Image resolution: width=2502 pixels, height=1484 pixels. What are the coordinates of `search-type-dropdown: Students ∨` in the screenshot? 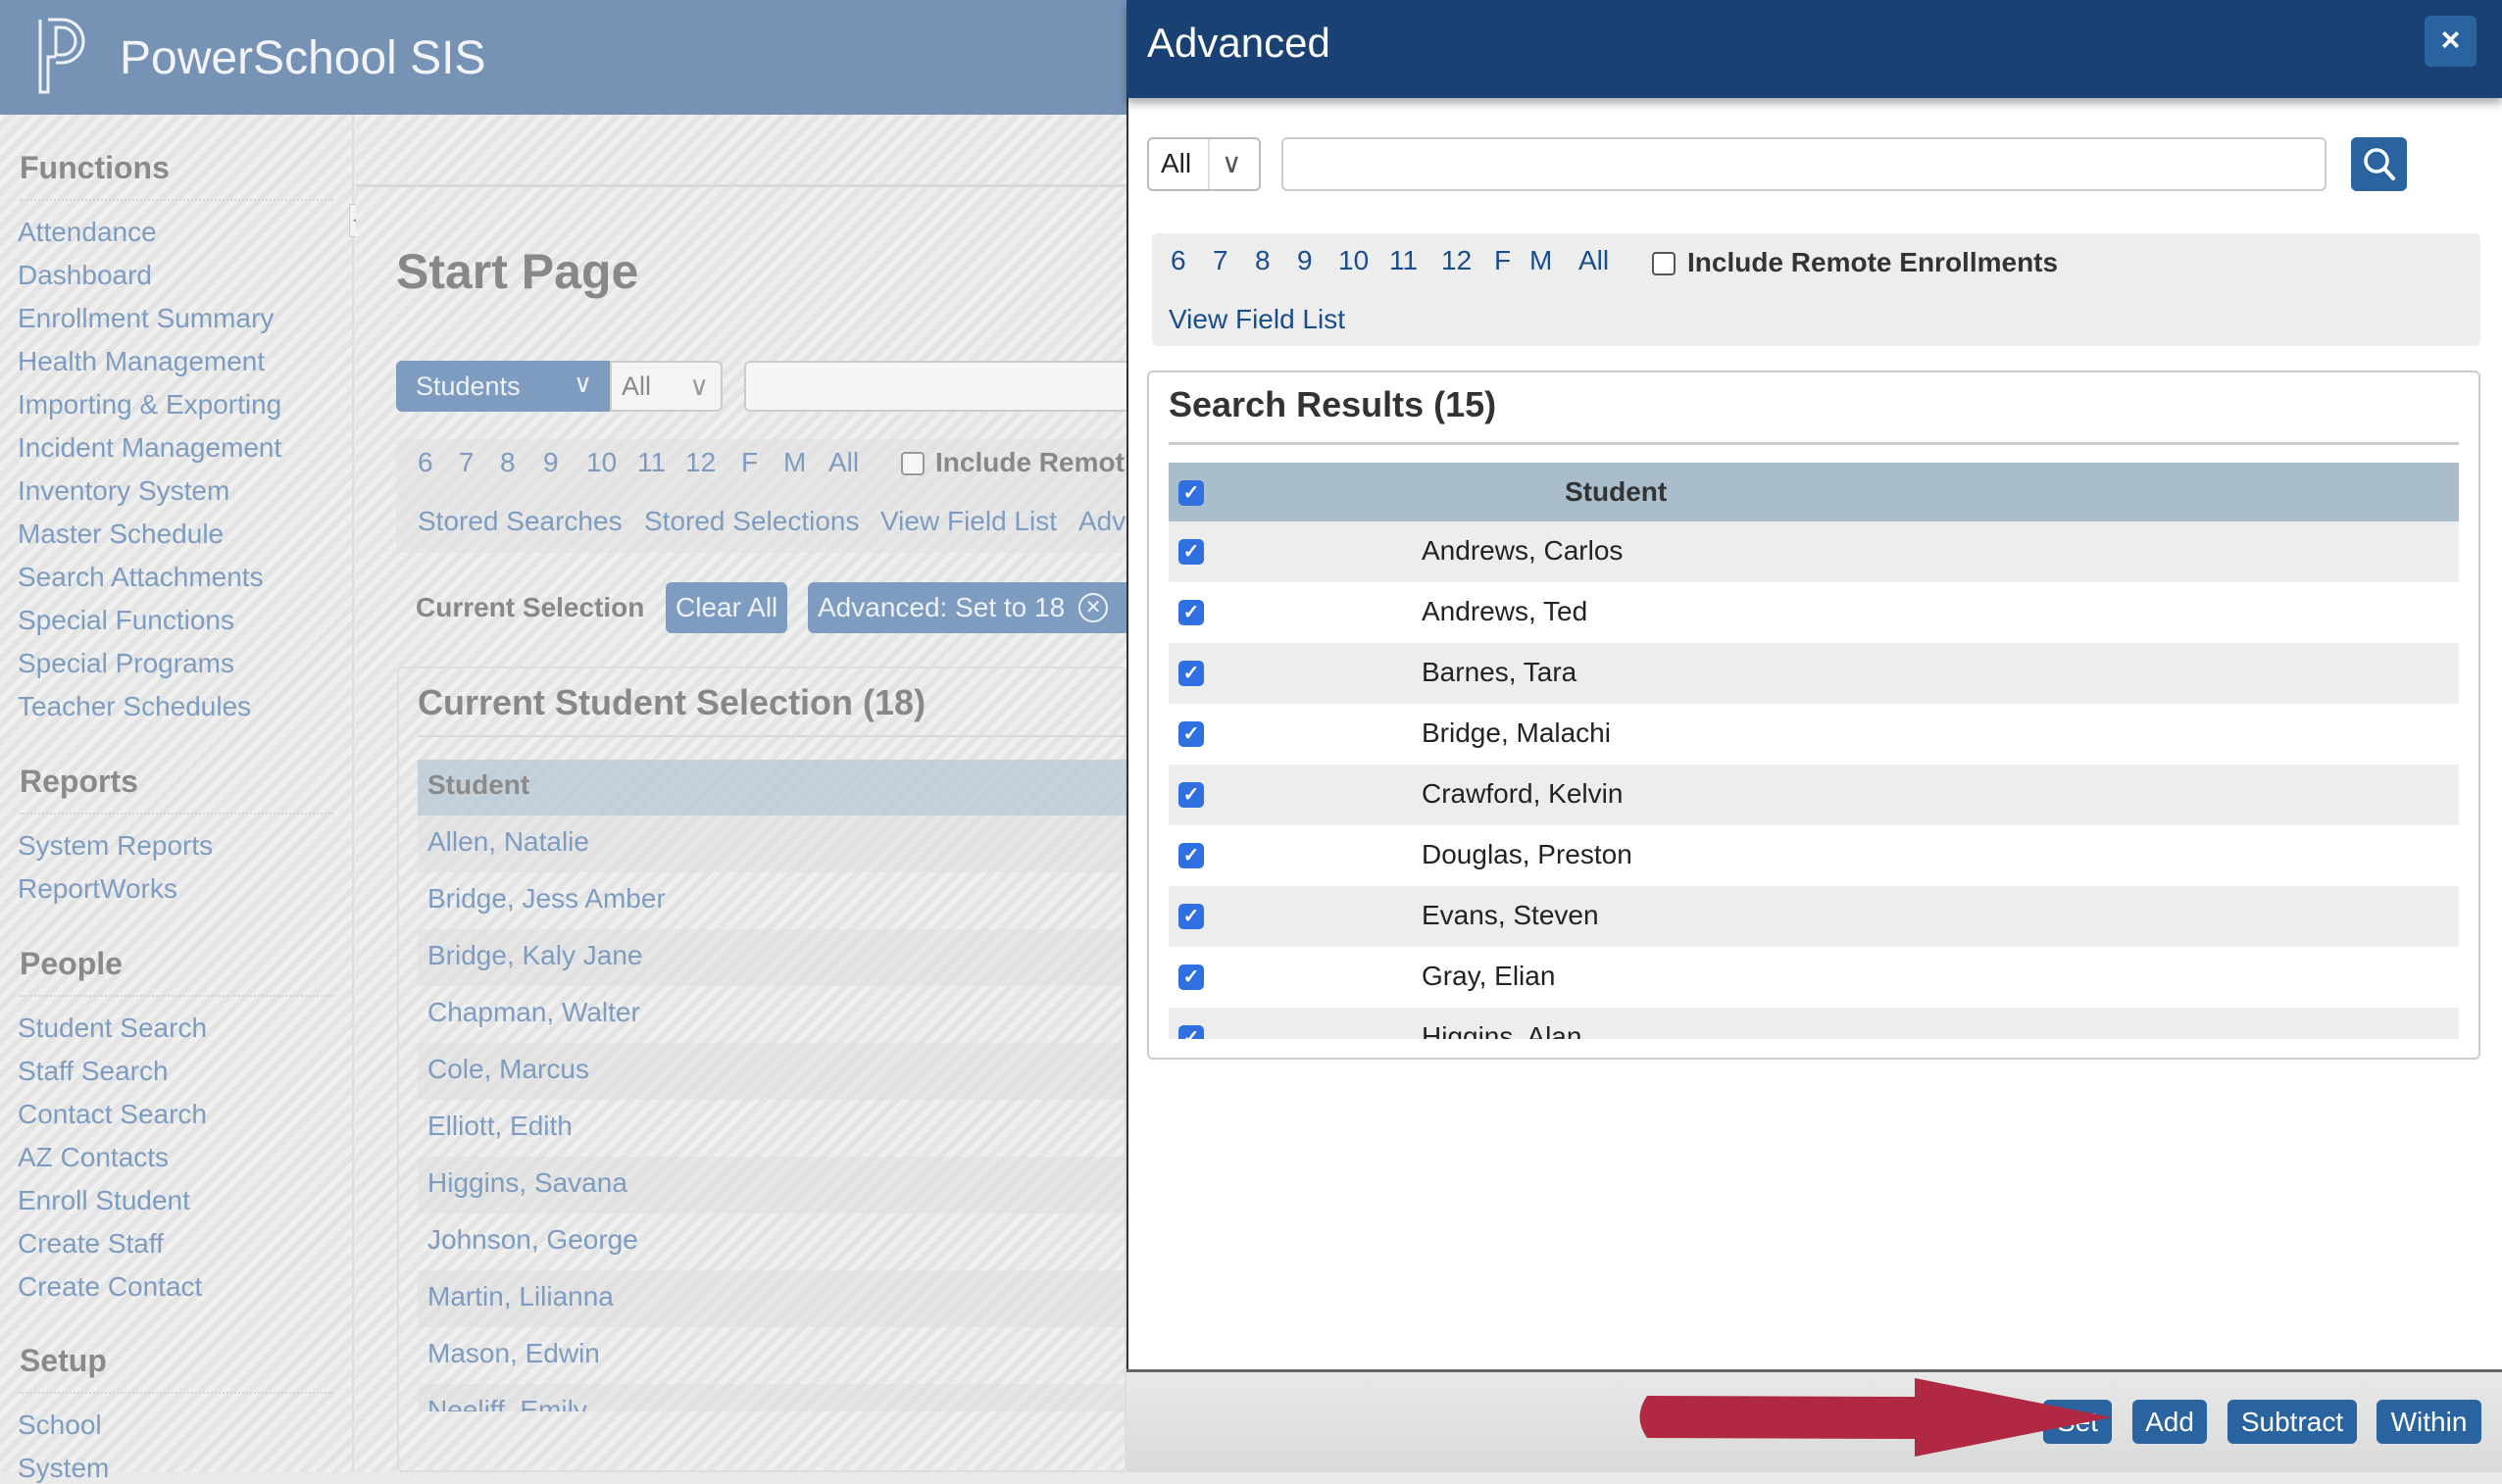 It's located at (503, 386).